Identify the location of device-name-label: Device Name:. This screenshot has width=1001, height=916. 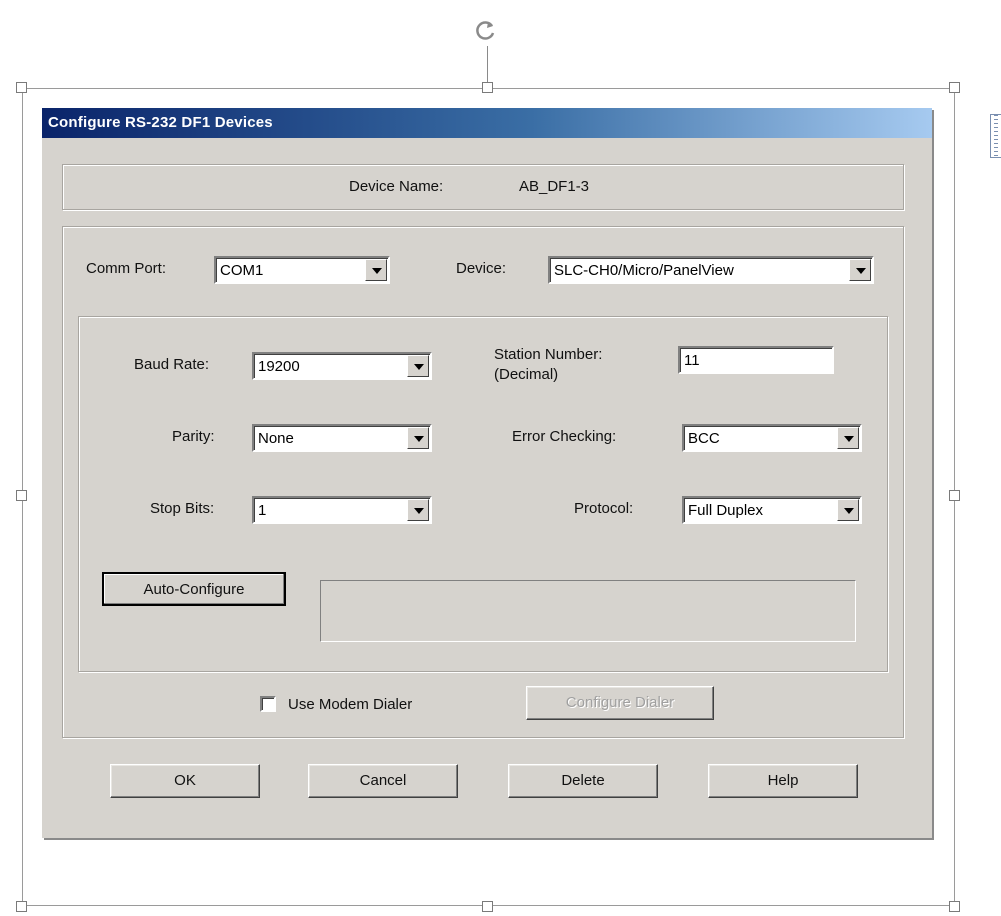
(396, 186).